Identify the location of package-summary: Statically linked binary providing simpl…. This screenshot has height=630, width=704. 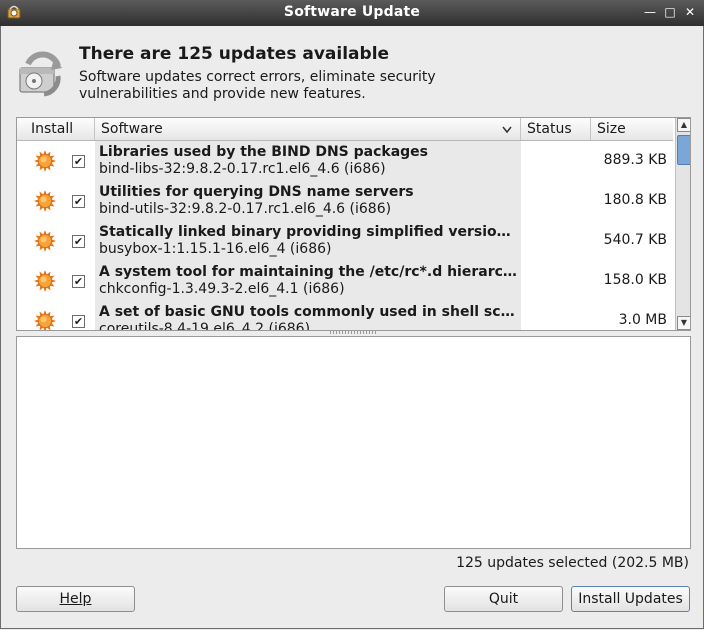
(309, 232).